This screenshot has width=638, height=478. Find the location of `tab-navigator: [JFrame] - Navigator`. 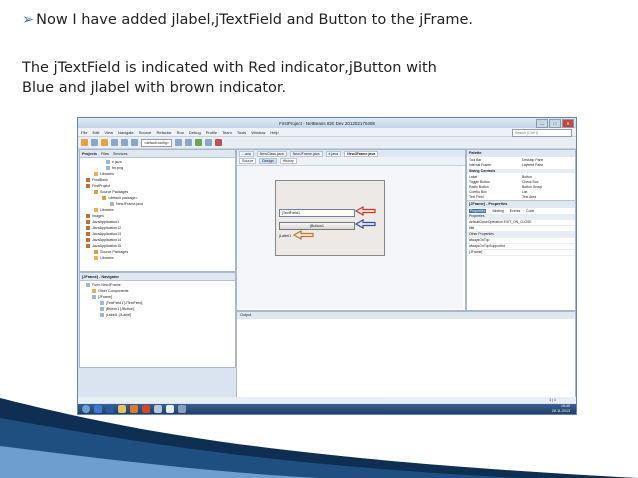

tab-navigator: [JFrame] - Navigator is located at coordinates (100, 277).